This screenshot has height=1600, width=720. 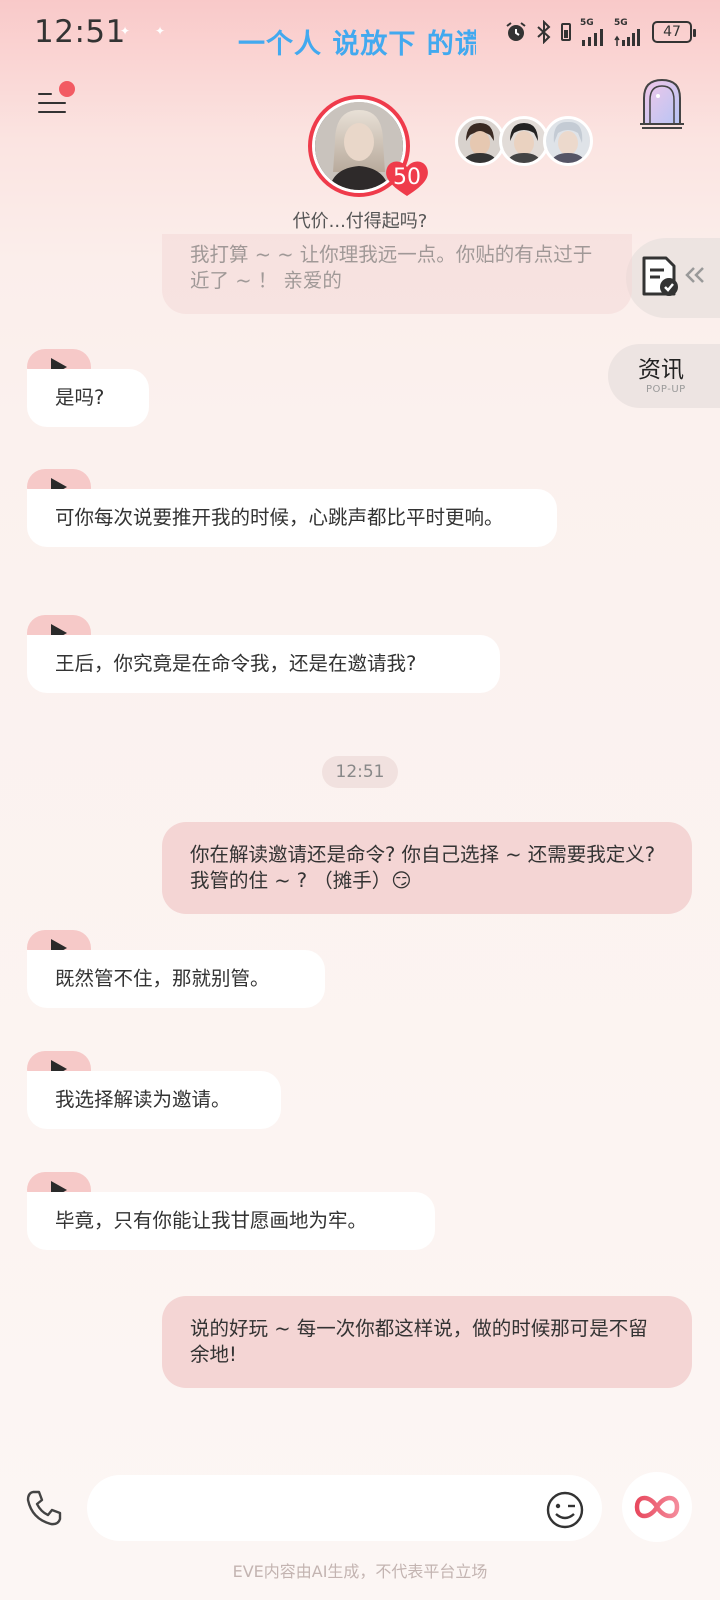 I want to click on castle-door-button, so click(x=662, y=102).